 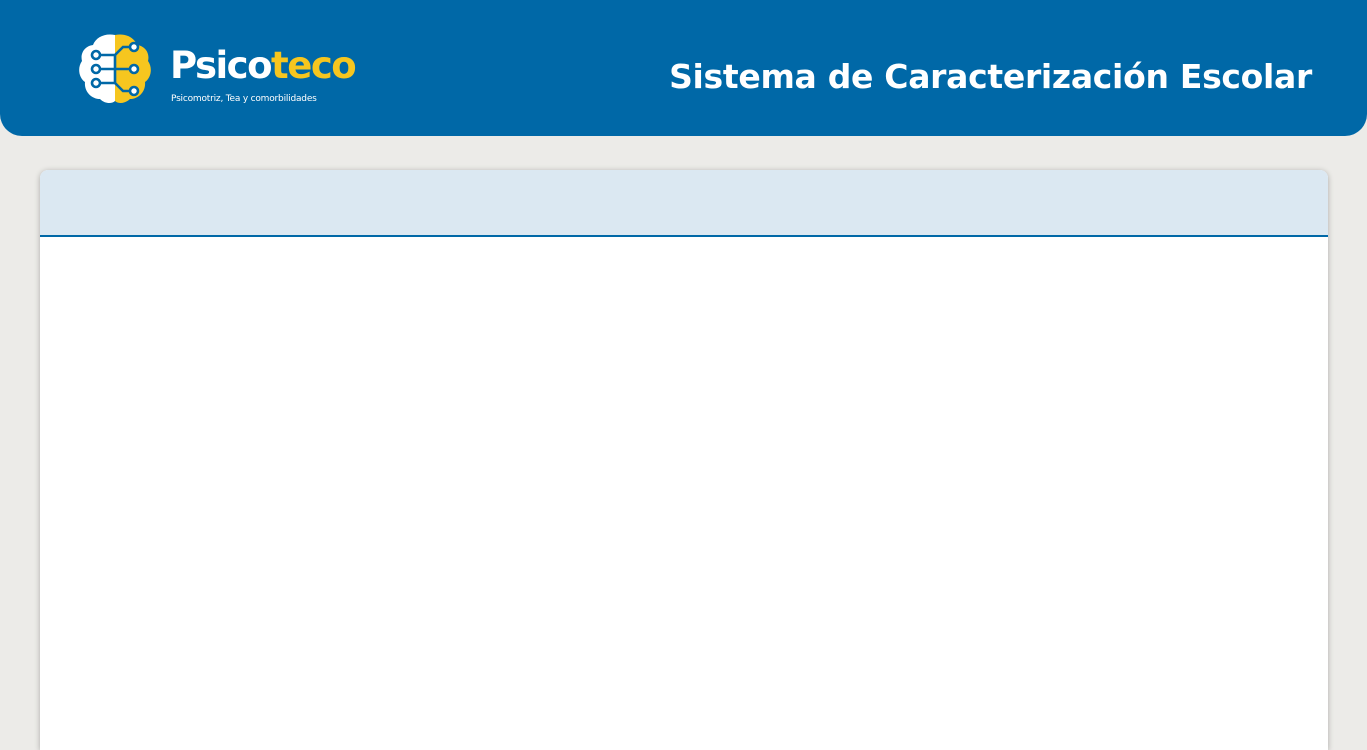 I want to click on brain-circuit-icon, so click(x=115, y=69).